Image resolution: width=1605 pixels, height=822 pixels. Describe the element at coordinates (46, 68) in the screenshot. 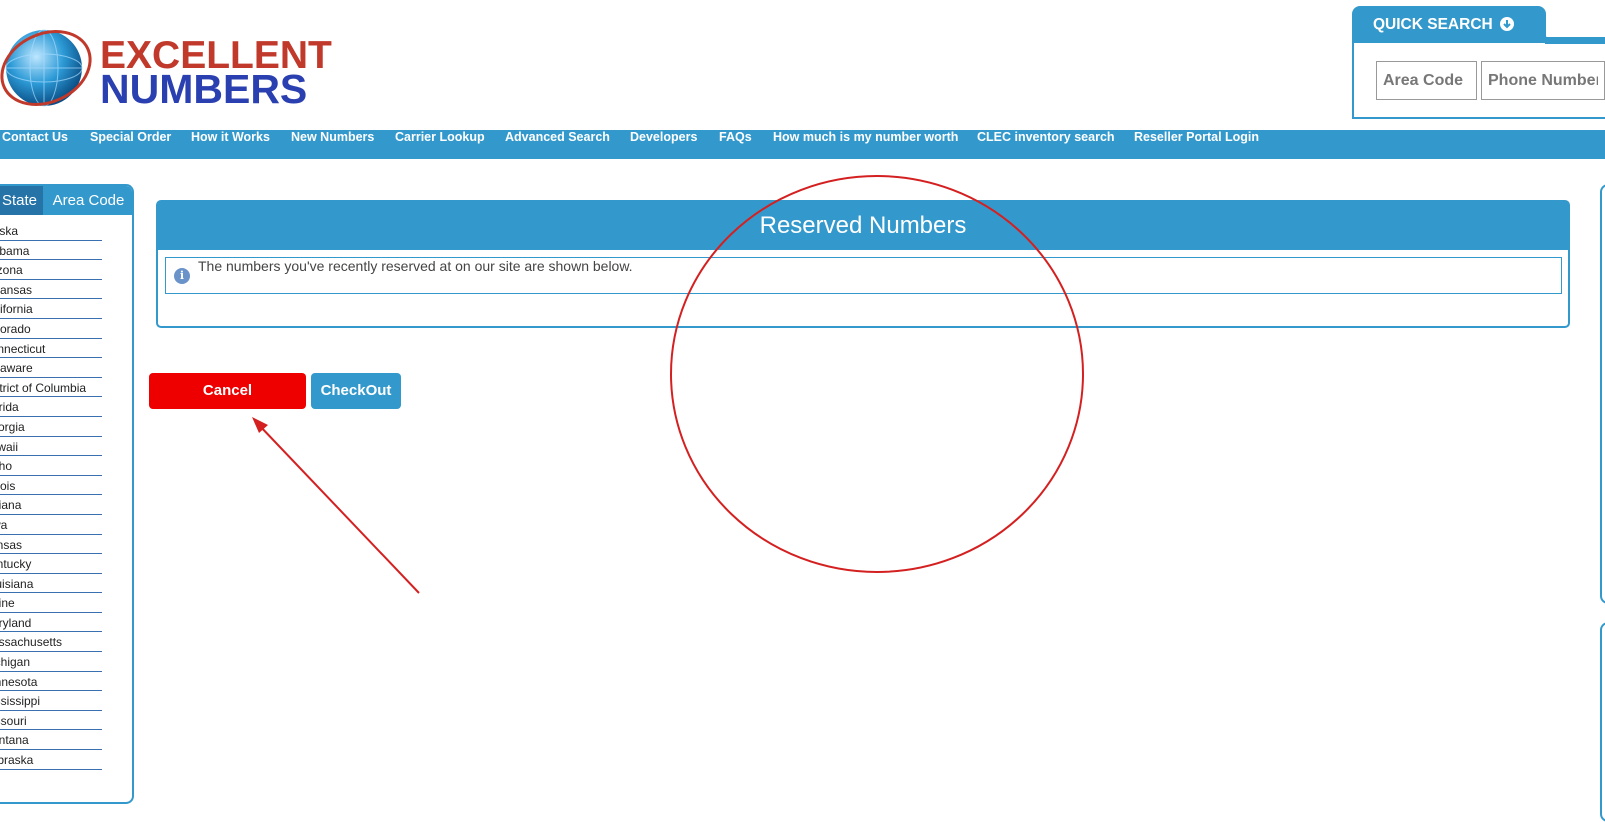

I see `globe-icon` at that location.